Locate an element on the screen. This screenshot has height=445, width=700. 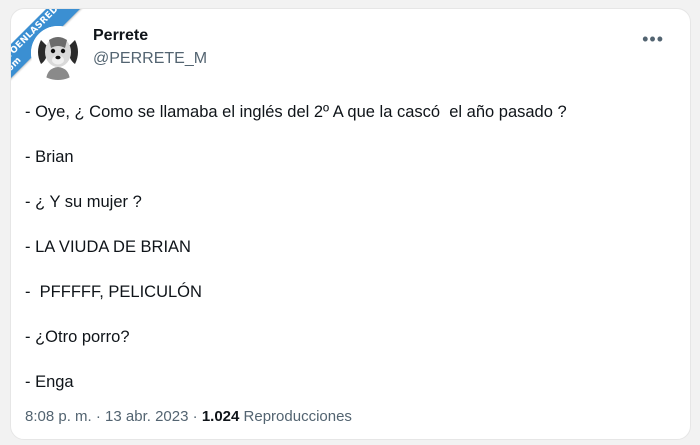
avatar is located at coordinates (58, 53).